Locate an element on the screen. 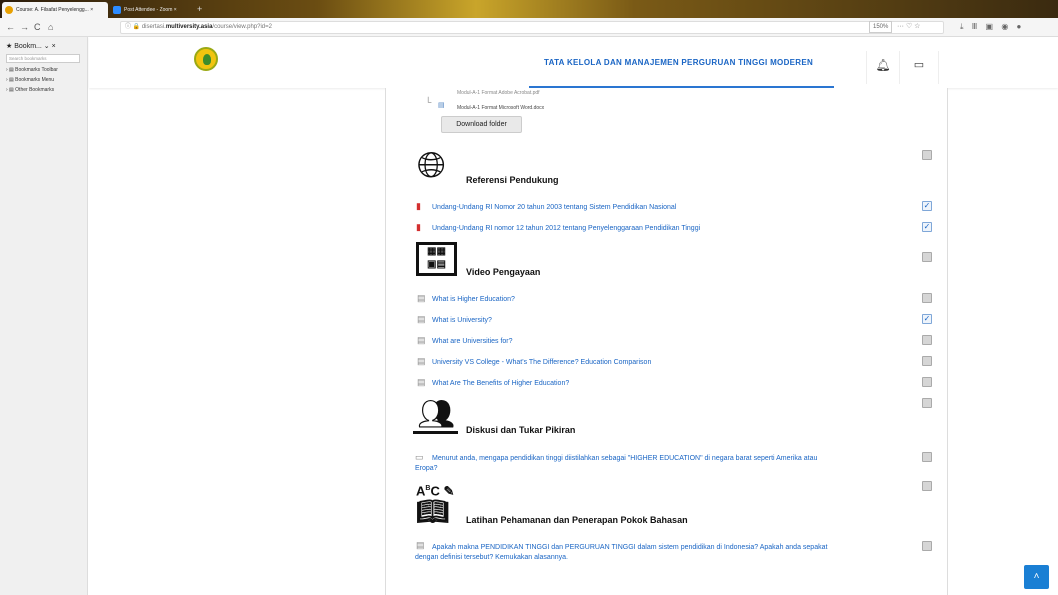 The image size is (1058, 595). folder-file-word: Modul-A-1 Format Microsoft Word.docx is located at coordinates (500, 108).